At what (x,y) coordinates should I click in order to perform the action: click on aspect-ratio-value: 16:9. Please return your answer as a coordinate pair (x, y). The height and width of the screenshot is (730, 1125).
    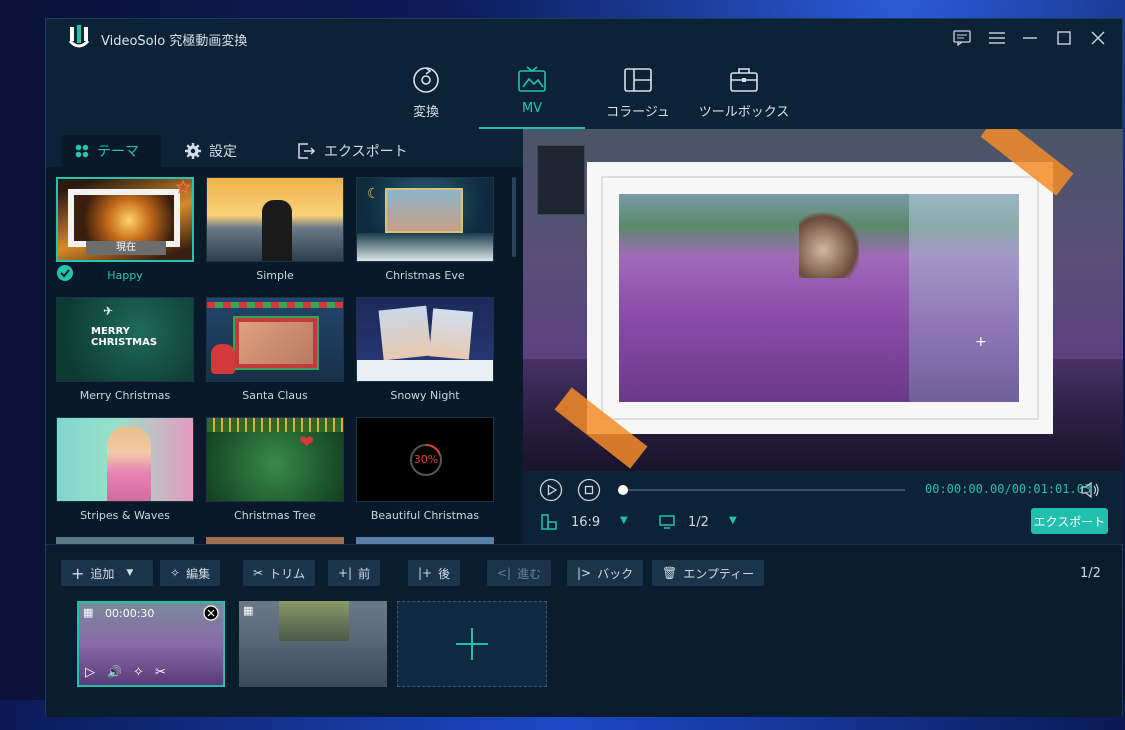
    Looking at the image, I should click on (585, 522).